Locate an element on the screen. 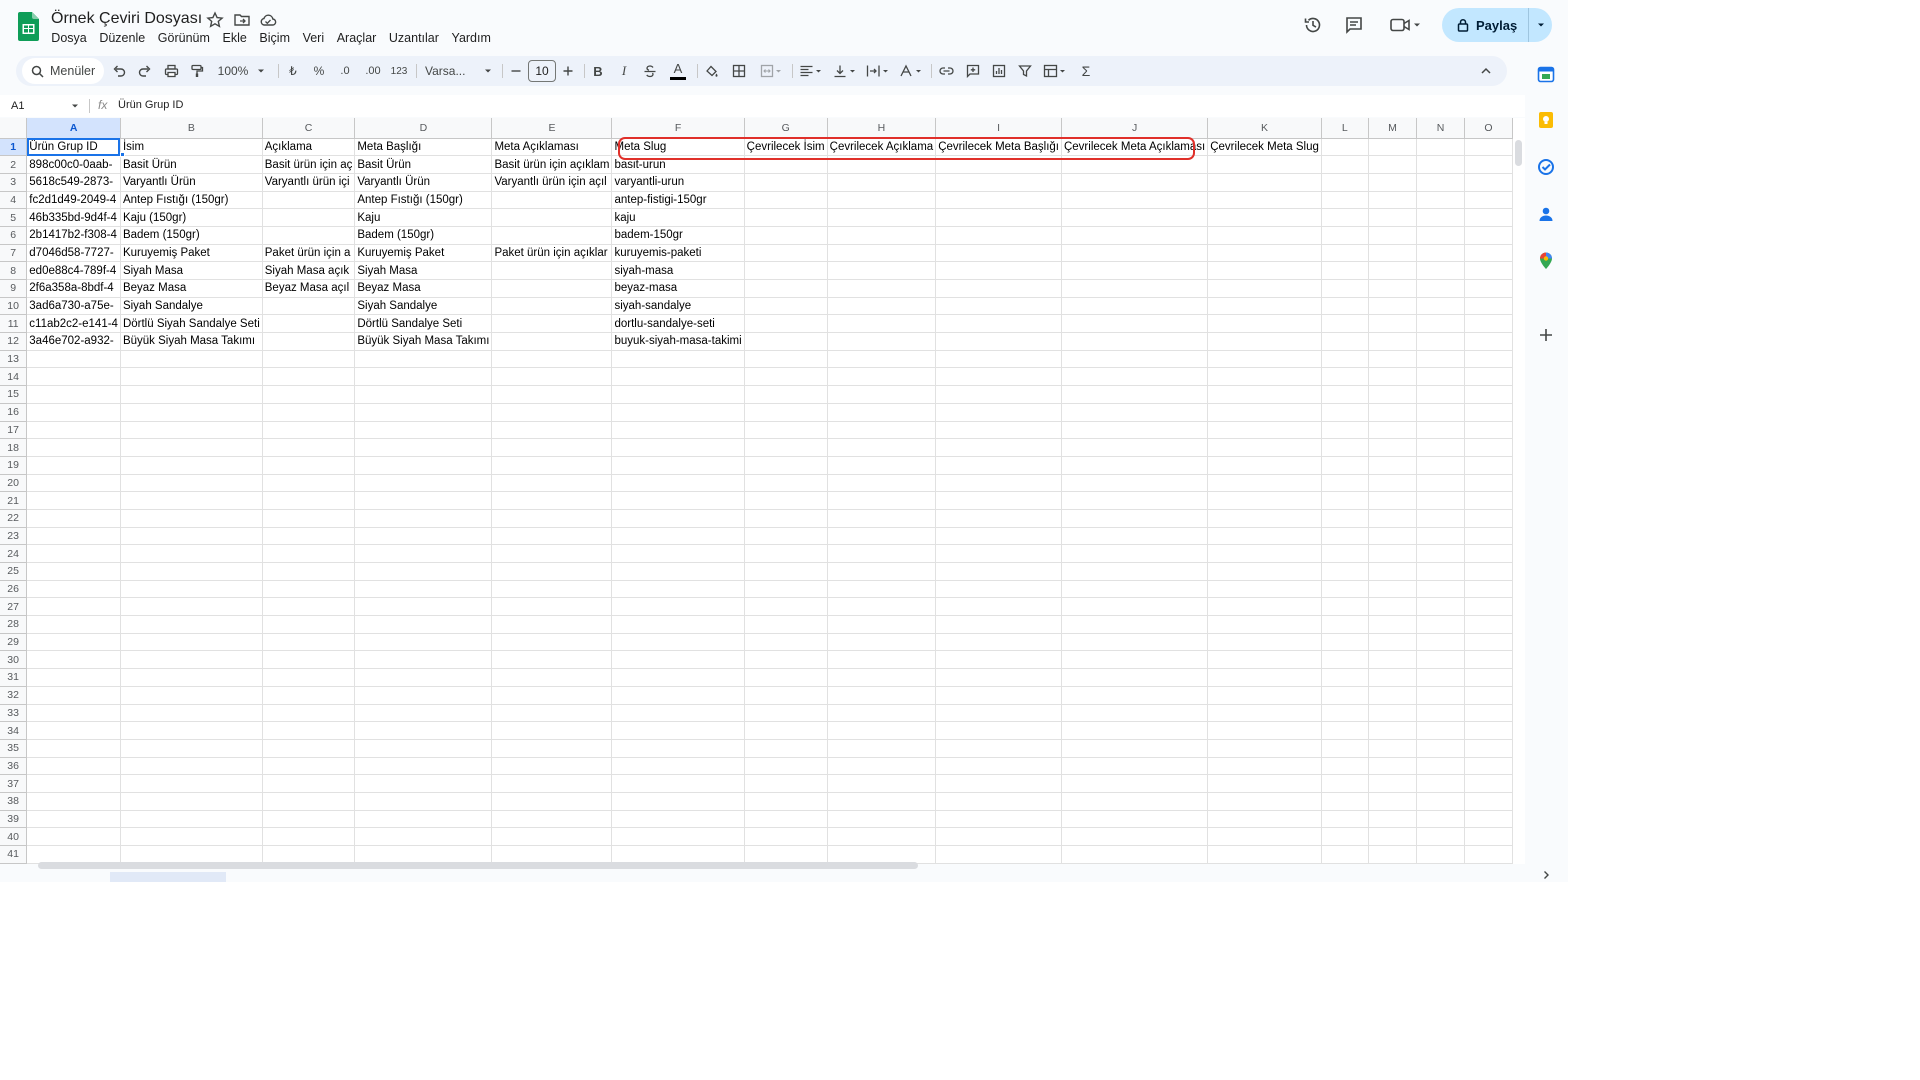 The width and height of the screenshot is (1920, 1080). cell-a2: 898c00c0-0aab- is located at coordinates (73, 164).